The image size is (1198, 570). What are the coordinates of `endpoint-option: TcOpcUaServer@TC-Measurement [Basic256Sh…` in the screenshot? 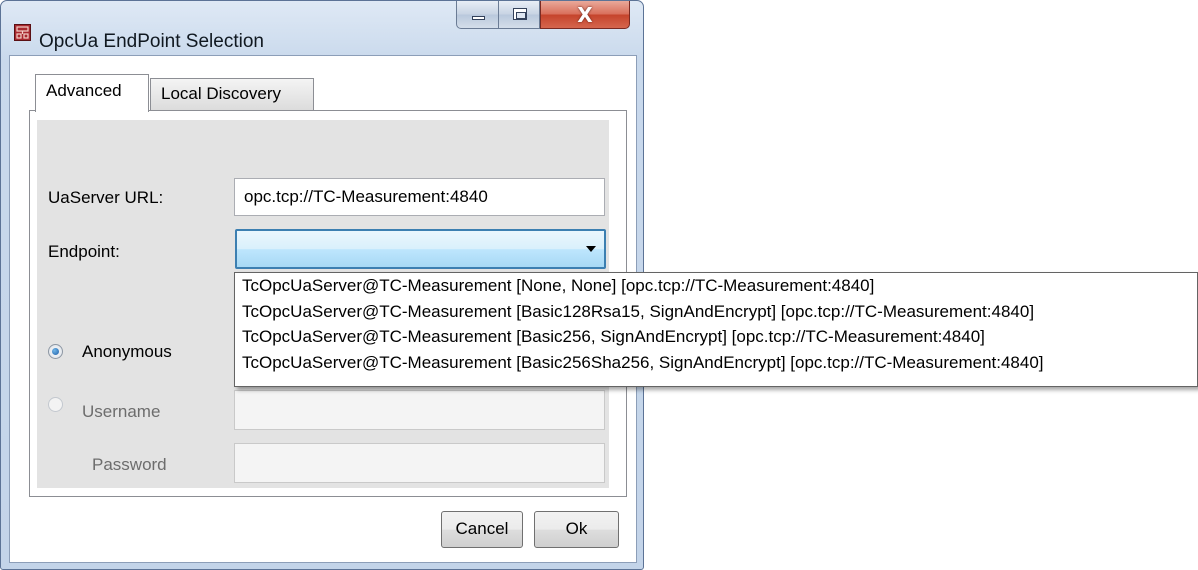 It's located at (716, 363).